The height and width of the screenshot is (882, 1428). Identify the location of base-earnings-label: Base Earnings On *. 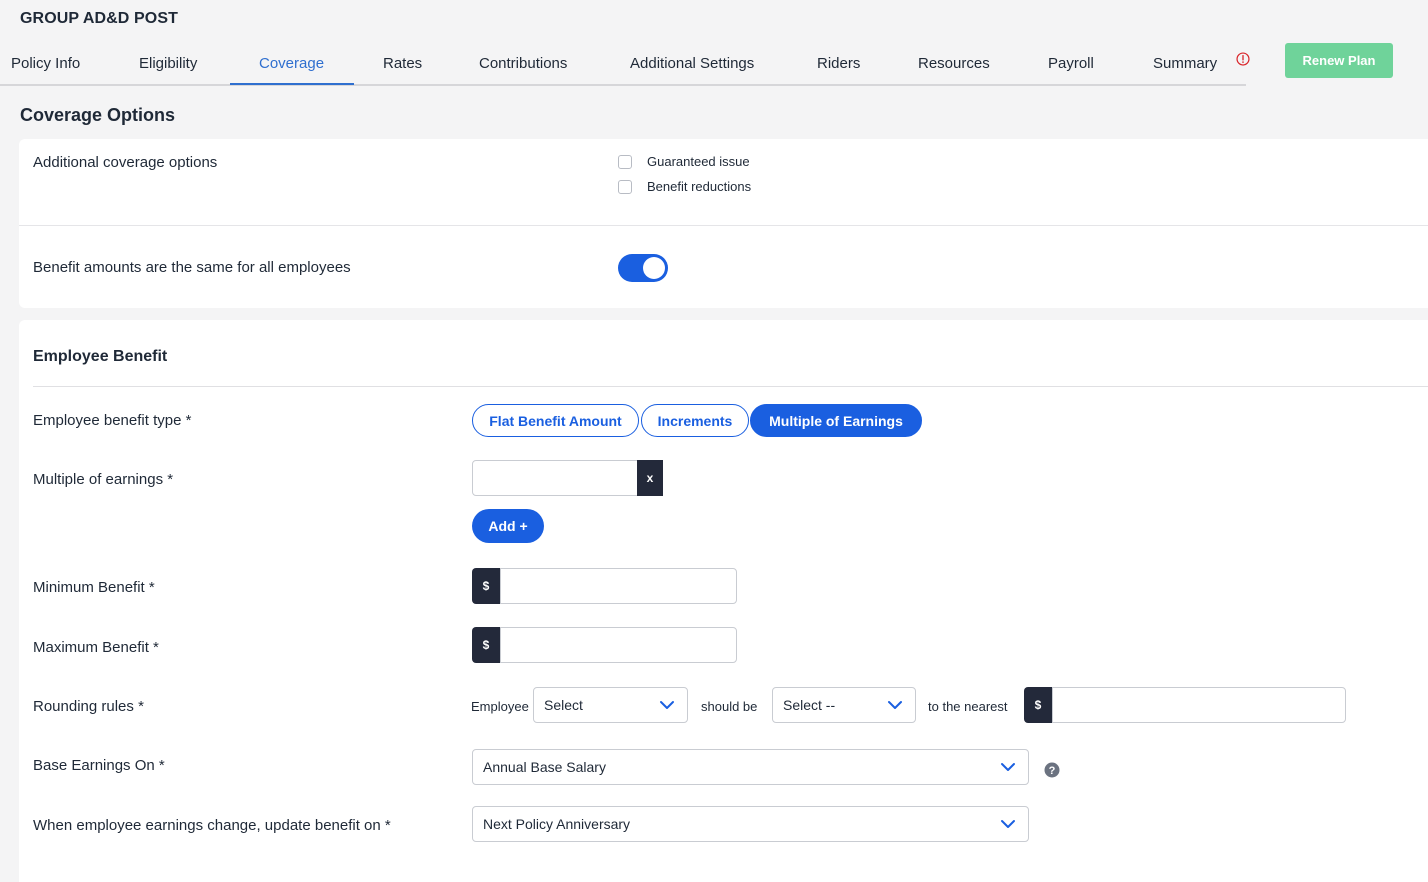
(99, 765).